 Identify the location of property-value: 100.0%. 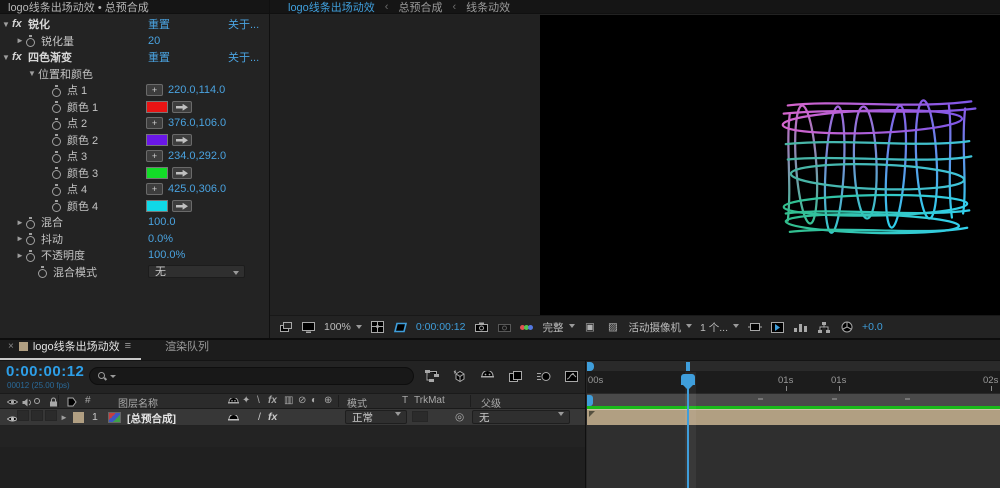
(166, 255).